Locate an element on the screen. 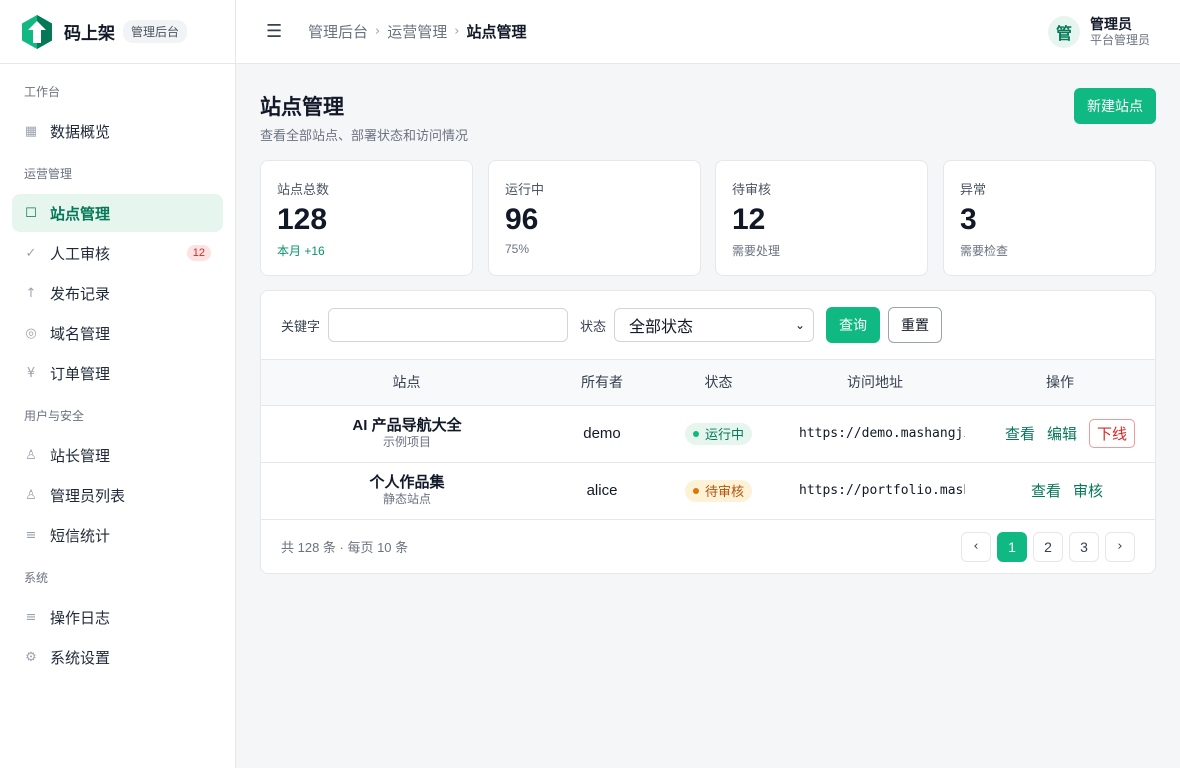 The width and height of the screenshot is (1180, 768). keyword-input is located at coordinates (448, 325).